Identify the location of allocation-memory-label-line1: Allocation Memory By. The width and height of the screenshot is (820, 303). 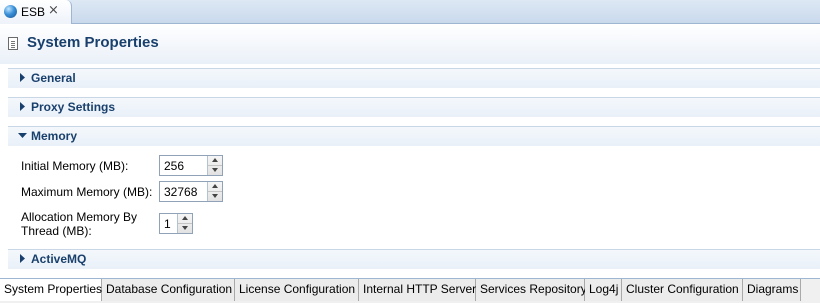
(79, 217).